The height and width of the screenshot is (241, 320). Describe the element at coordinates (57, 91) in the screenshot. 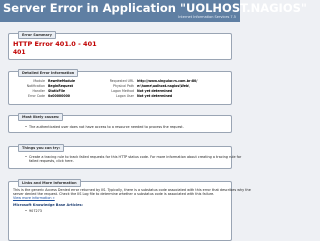

I see `detail-value-handler: StaticFile` at that location.